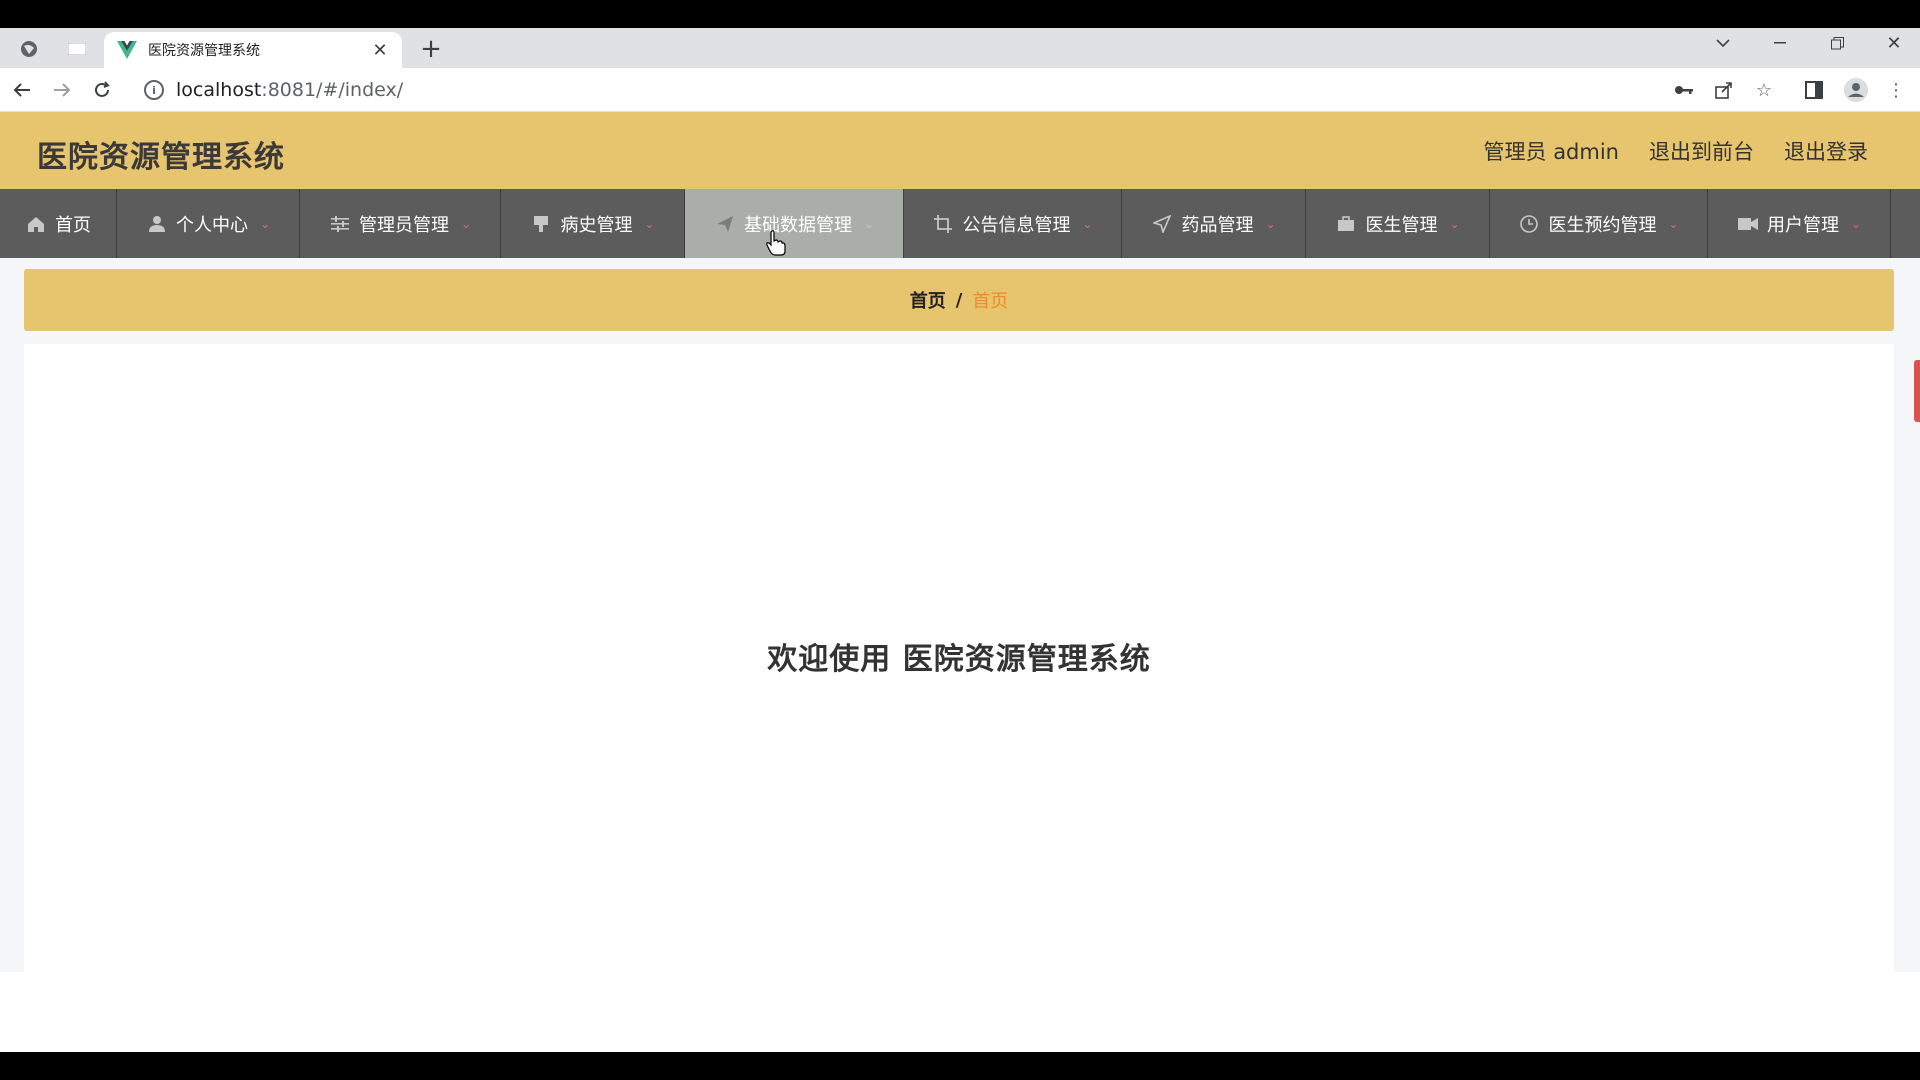 The width and height of the screenshot is (1920, 1080). What do you see at coordinates (1764, 90) in the screenshot?
I see `bookmark-star-icon: ☆` at bounding box center [1764, 90].